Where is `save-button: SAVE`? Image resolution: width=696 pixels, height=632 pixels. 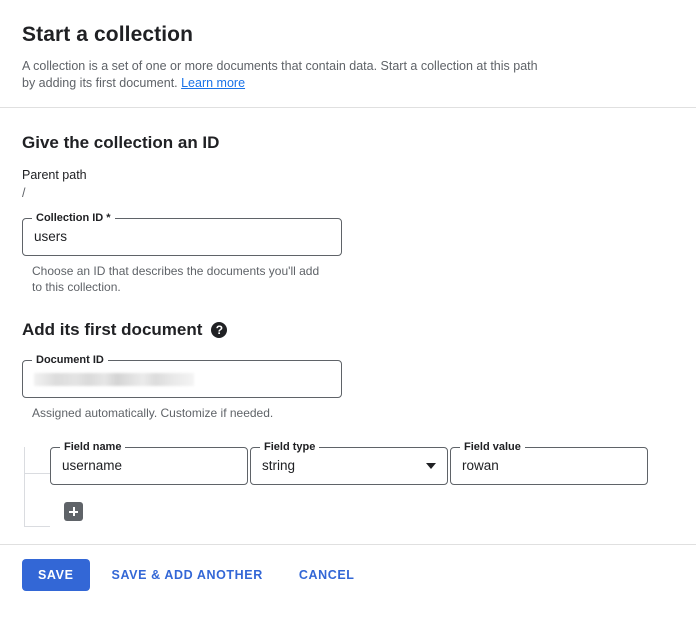 save-button: SAVE is located at coordinates (56, 575).